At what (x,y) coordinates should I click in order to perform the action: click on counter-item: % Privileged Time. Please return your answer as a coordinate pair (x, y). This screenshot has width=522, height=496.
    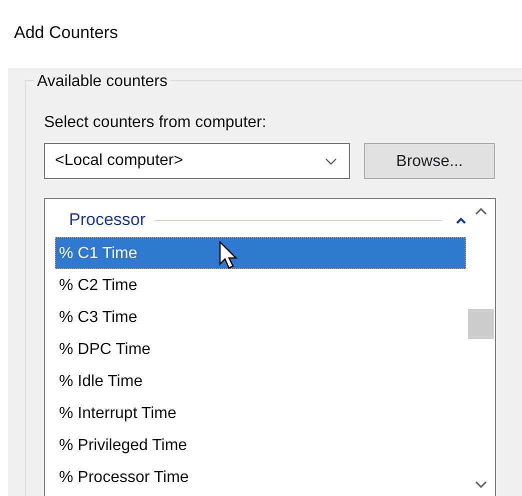
    Looking at the image, I should click on (260, 445).